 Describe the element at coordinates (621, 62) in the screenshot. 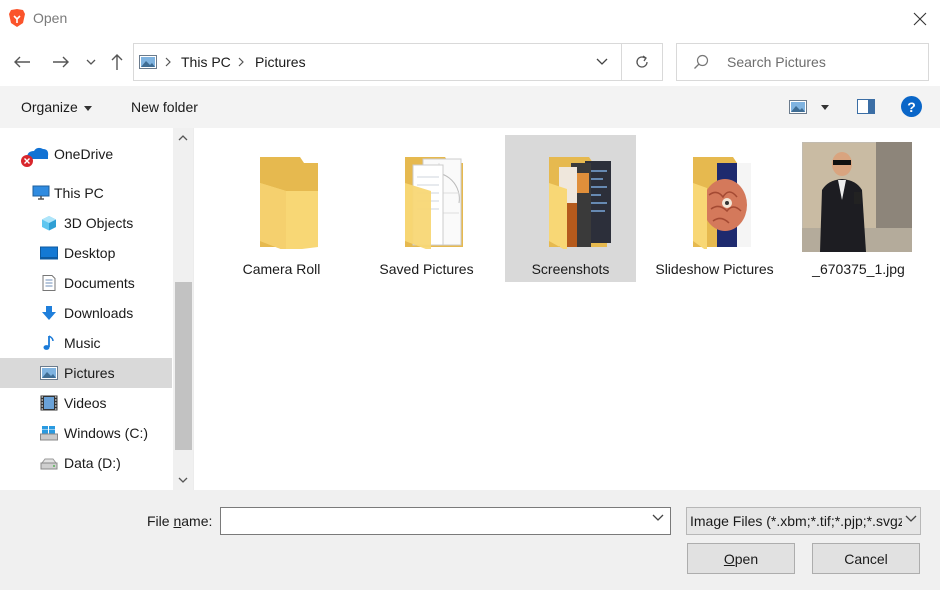

I see `address-divider` at that location.